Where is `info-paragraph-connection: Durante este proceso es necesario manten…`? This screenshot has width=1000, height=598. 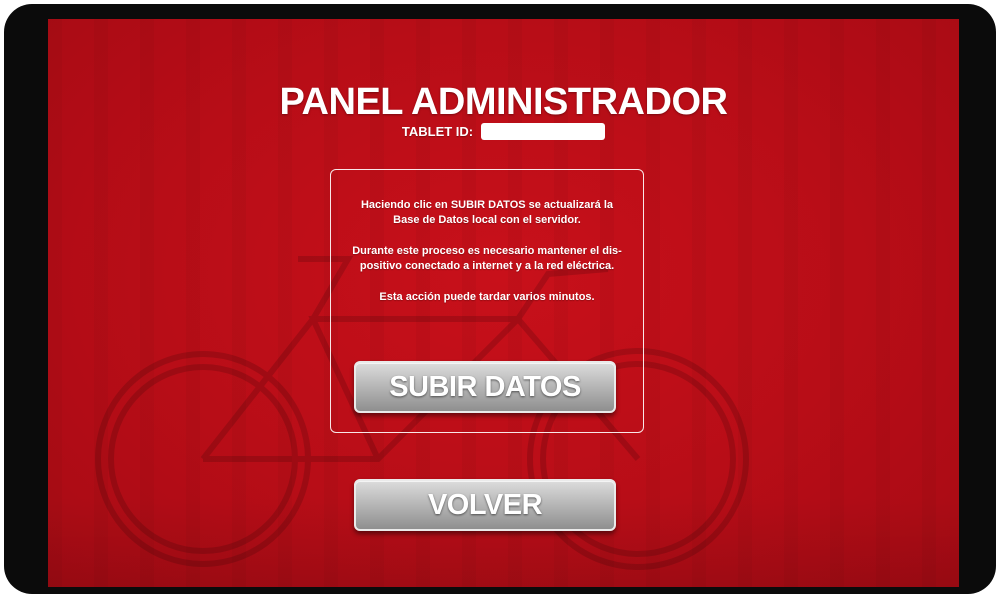 info-paragraph-connection: Durante este proceso es necesario manten… is located at coordinates (487, 258).